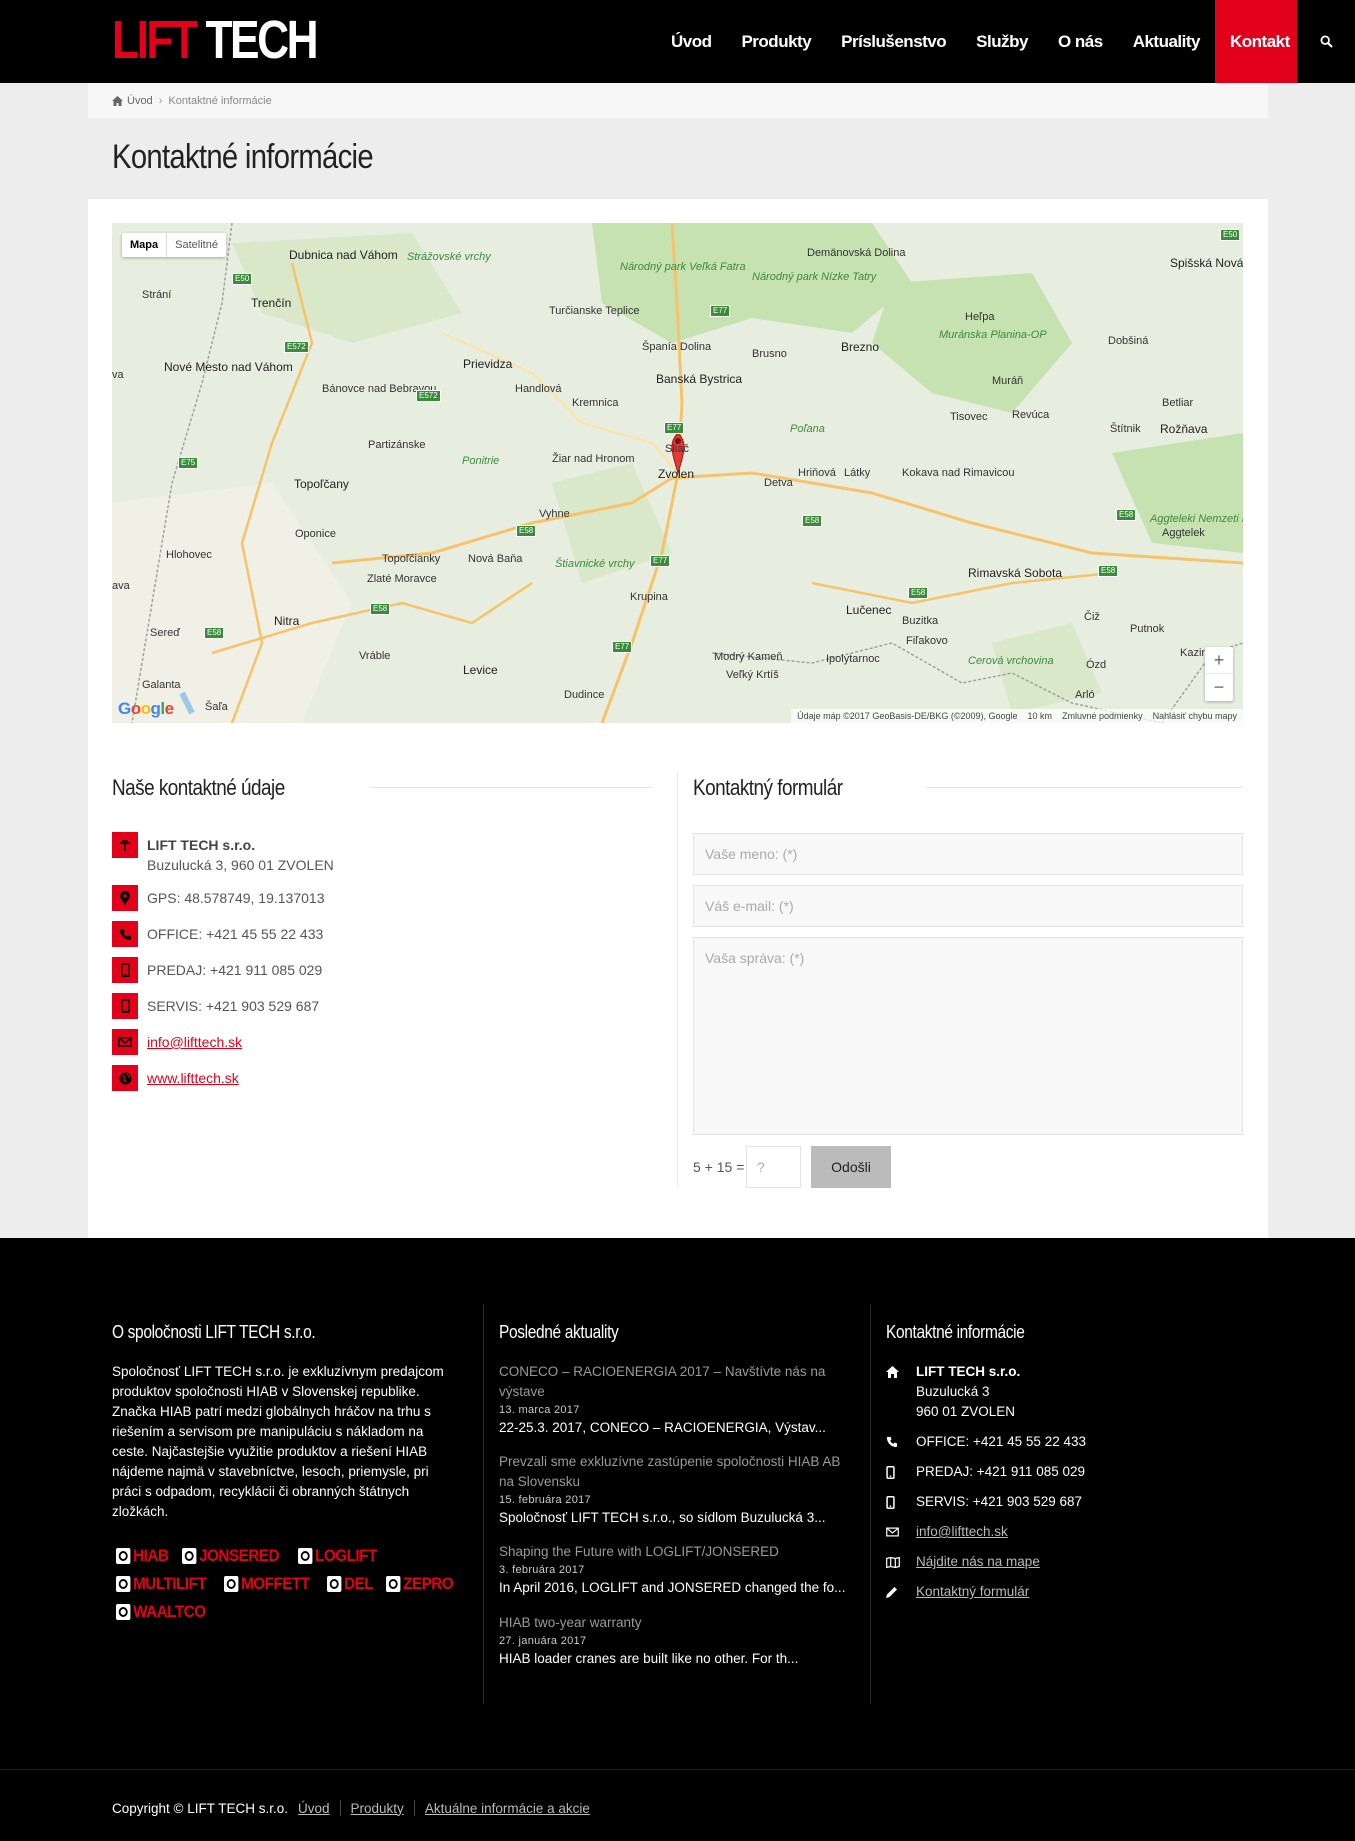 Image resolution: width=1355 pixels, height=1841 pixels. Describe the element at coordinates (231, 1556) in the screenshot. I see `brand-jonsered: JONSERED` at that location.